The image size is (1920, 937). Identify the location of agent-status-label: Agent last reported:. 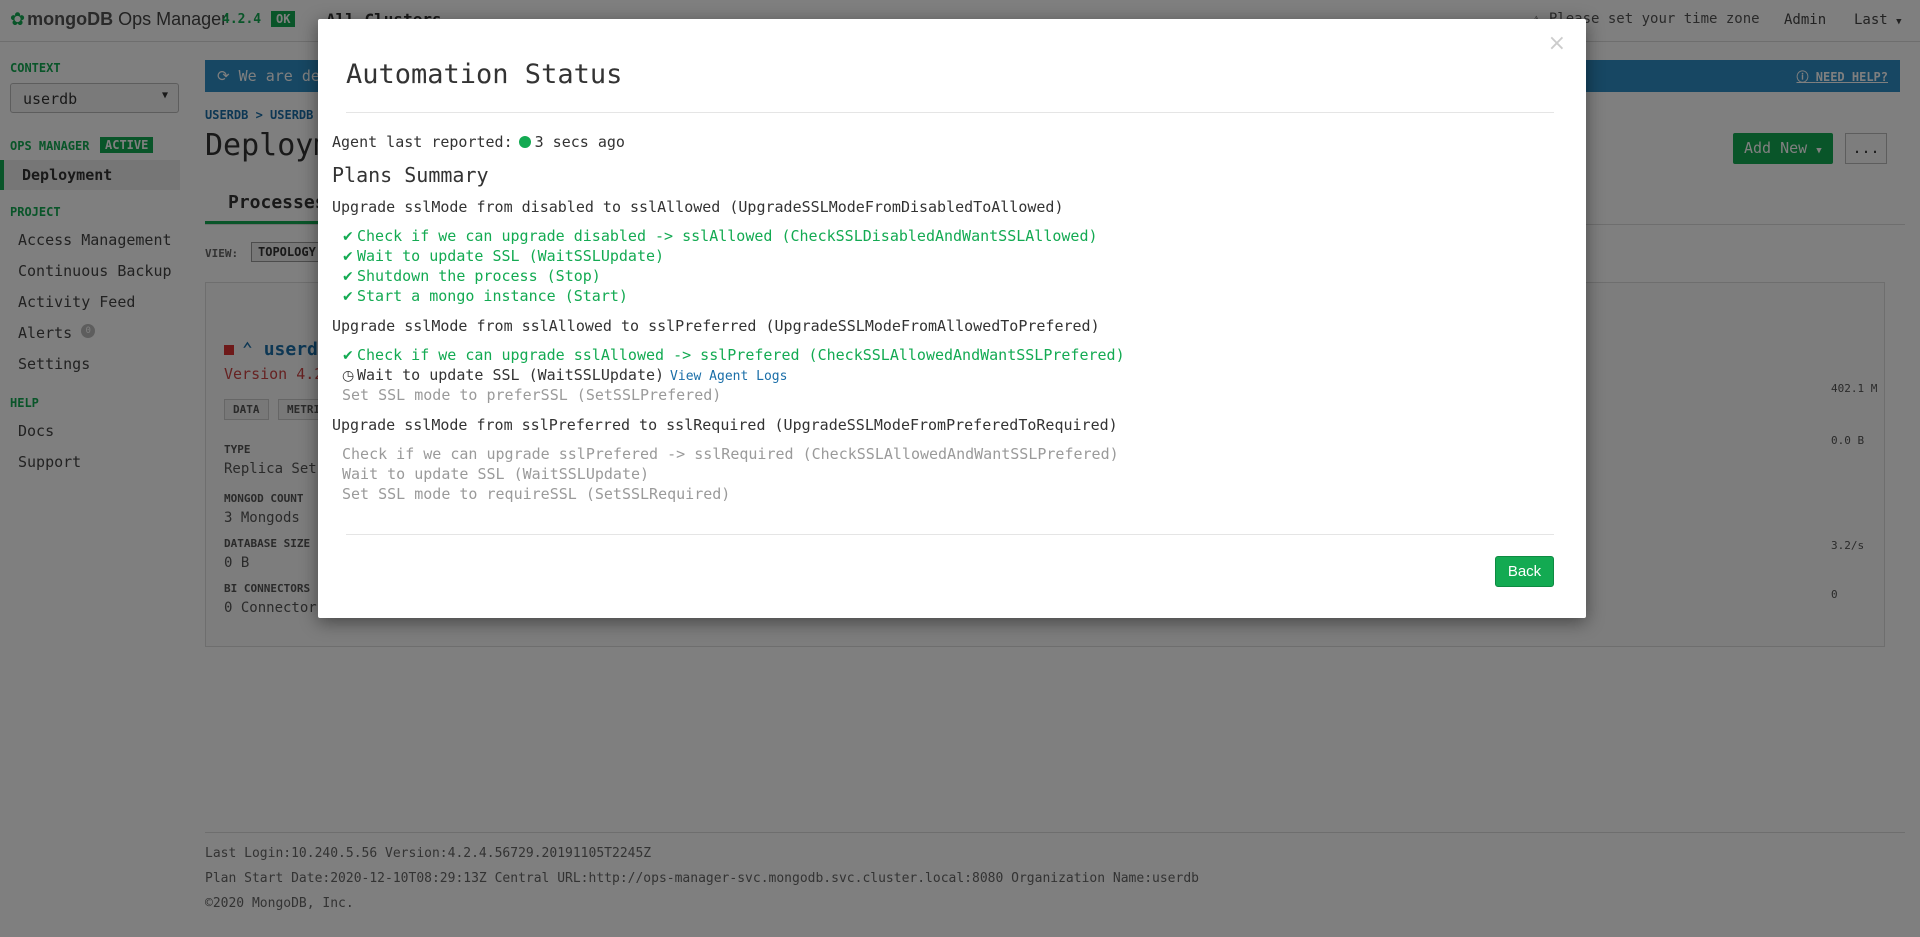
(422, 142).